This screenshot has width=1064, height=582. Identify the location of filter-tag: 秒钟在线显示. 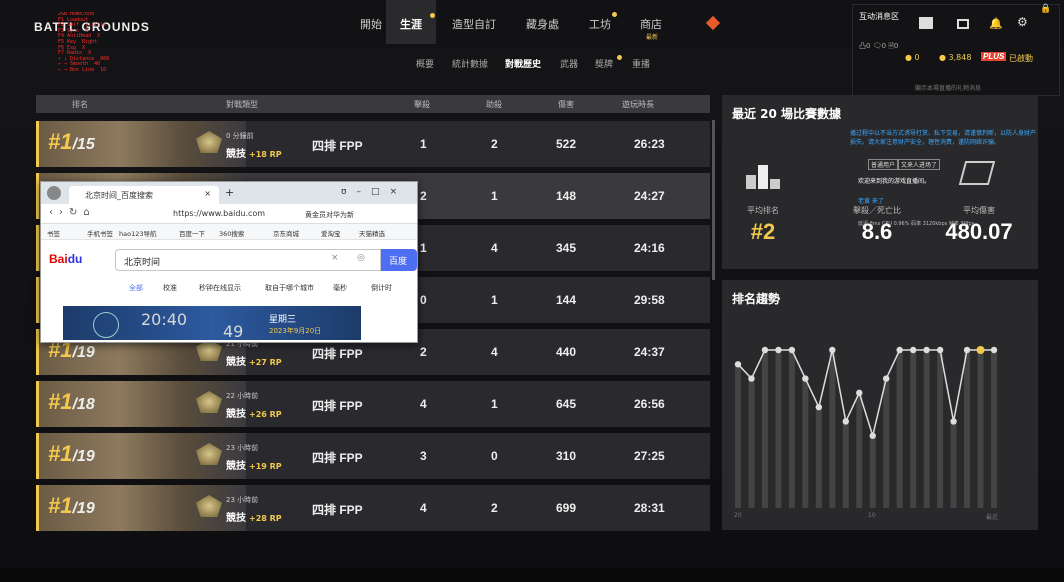
(220, 288).